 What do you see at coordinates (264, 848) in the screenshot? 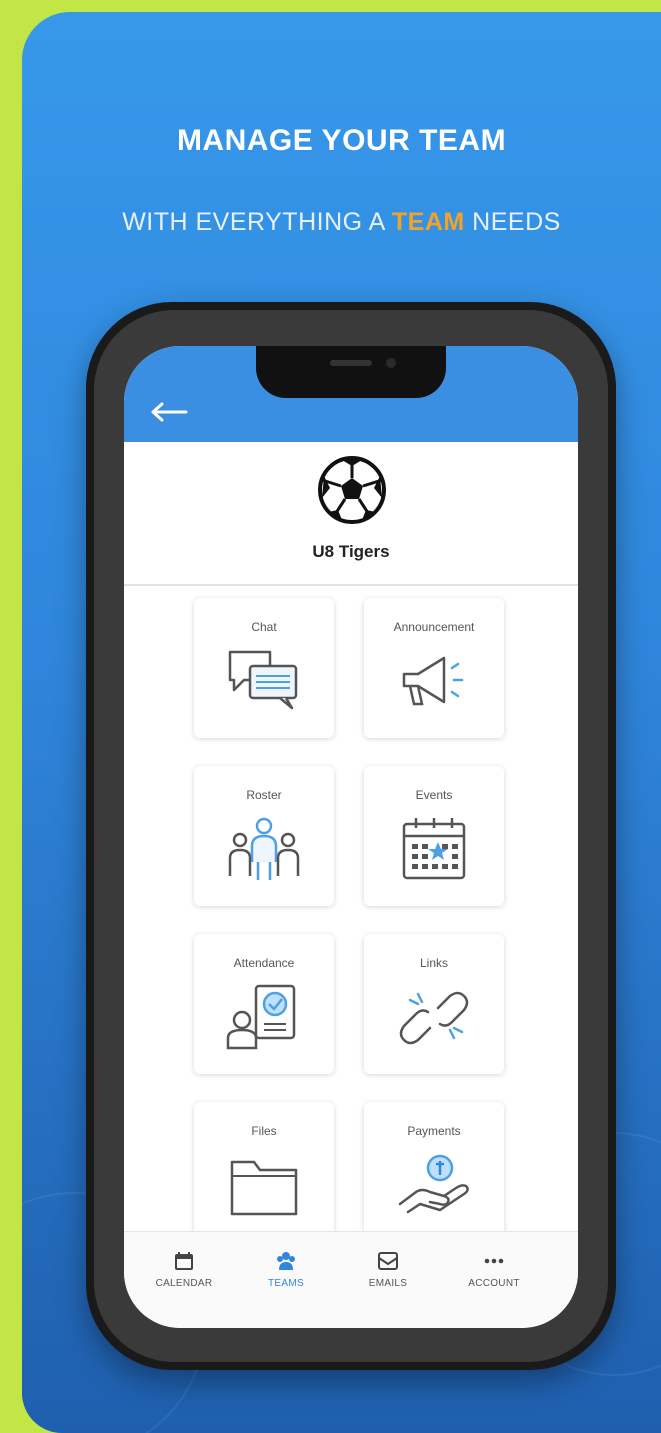
I see `roster-icon` at bounding box center [264, 848].